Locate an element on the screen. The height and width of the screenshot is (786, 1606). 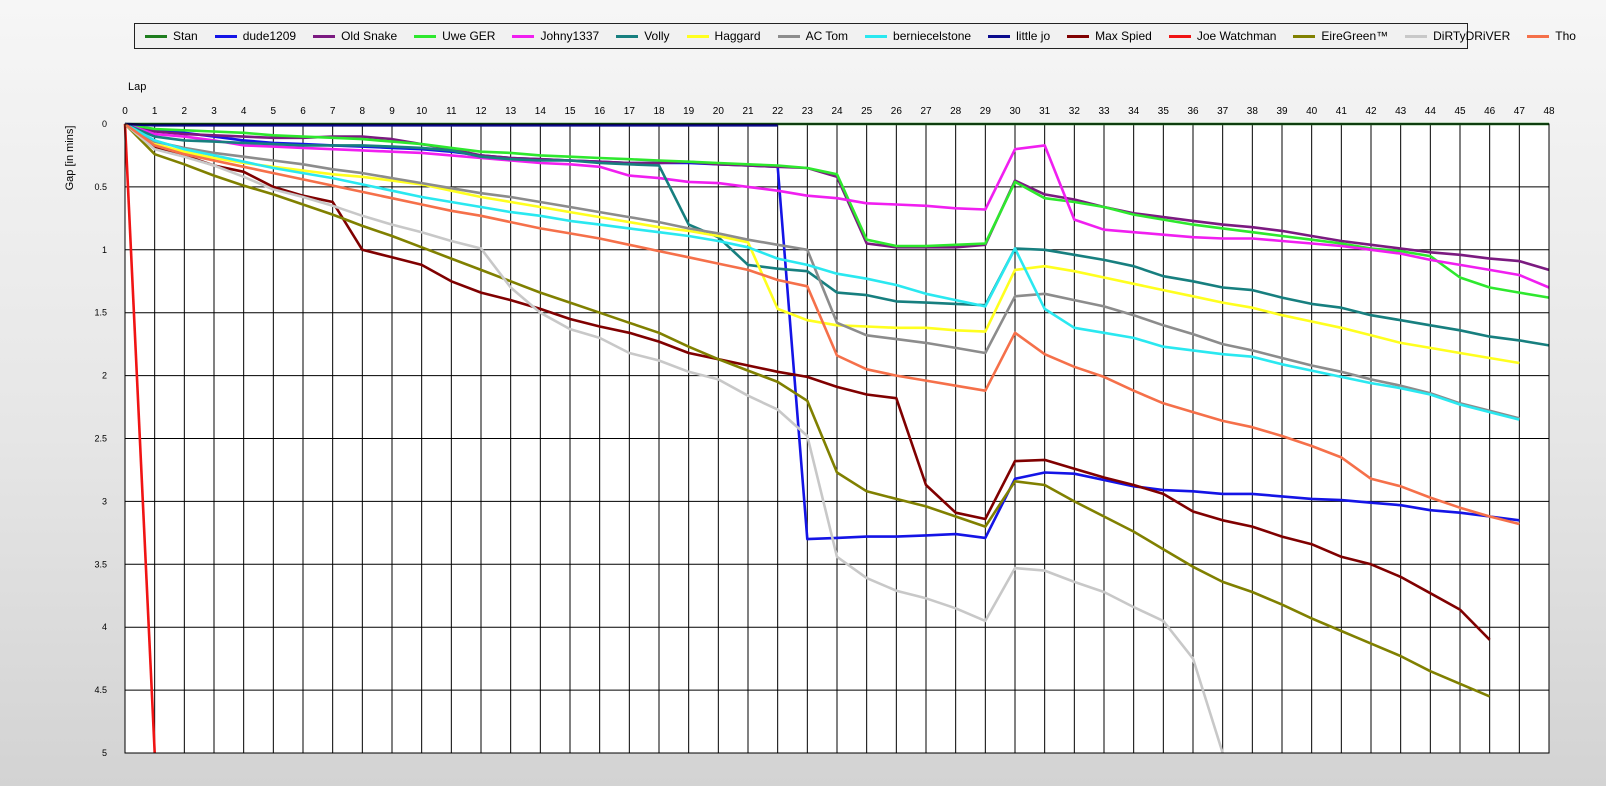
x-tick-label: 7 is located at coordinates (333, 111).